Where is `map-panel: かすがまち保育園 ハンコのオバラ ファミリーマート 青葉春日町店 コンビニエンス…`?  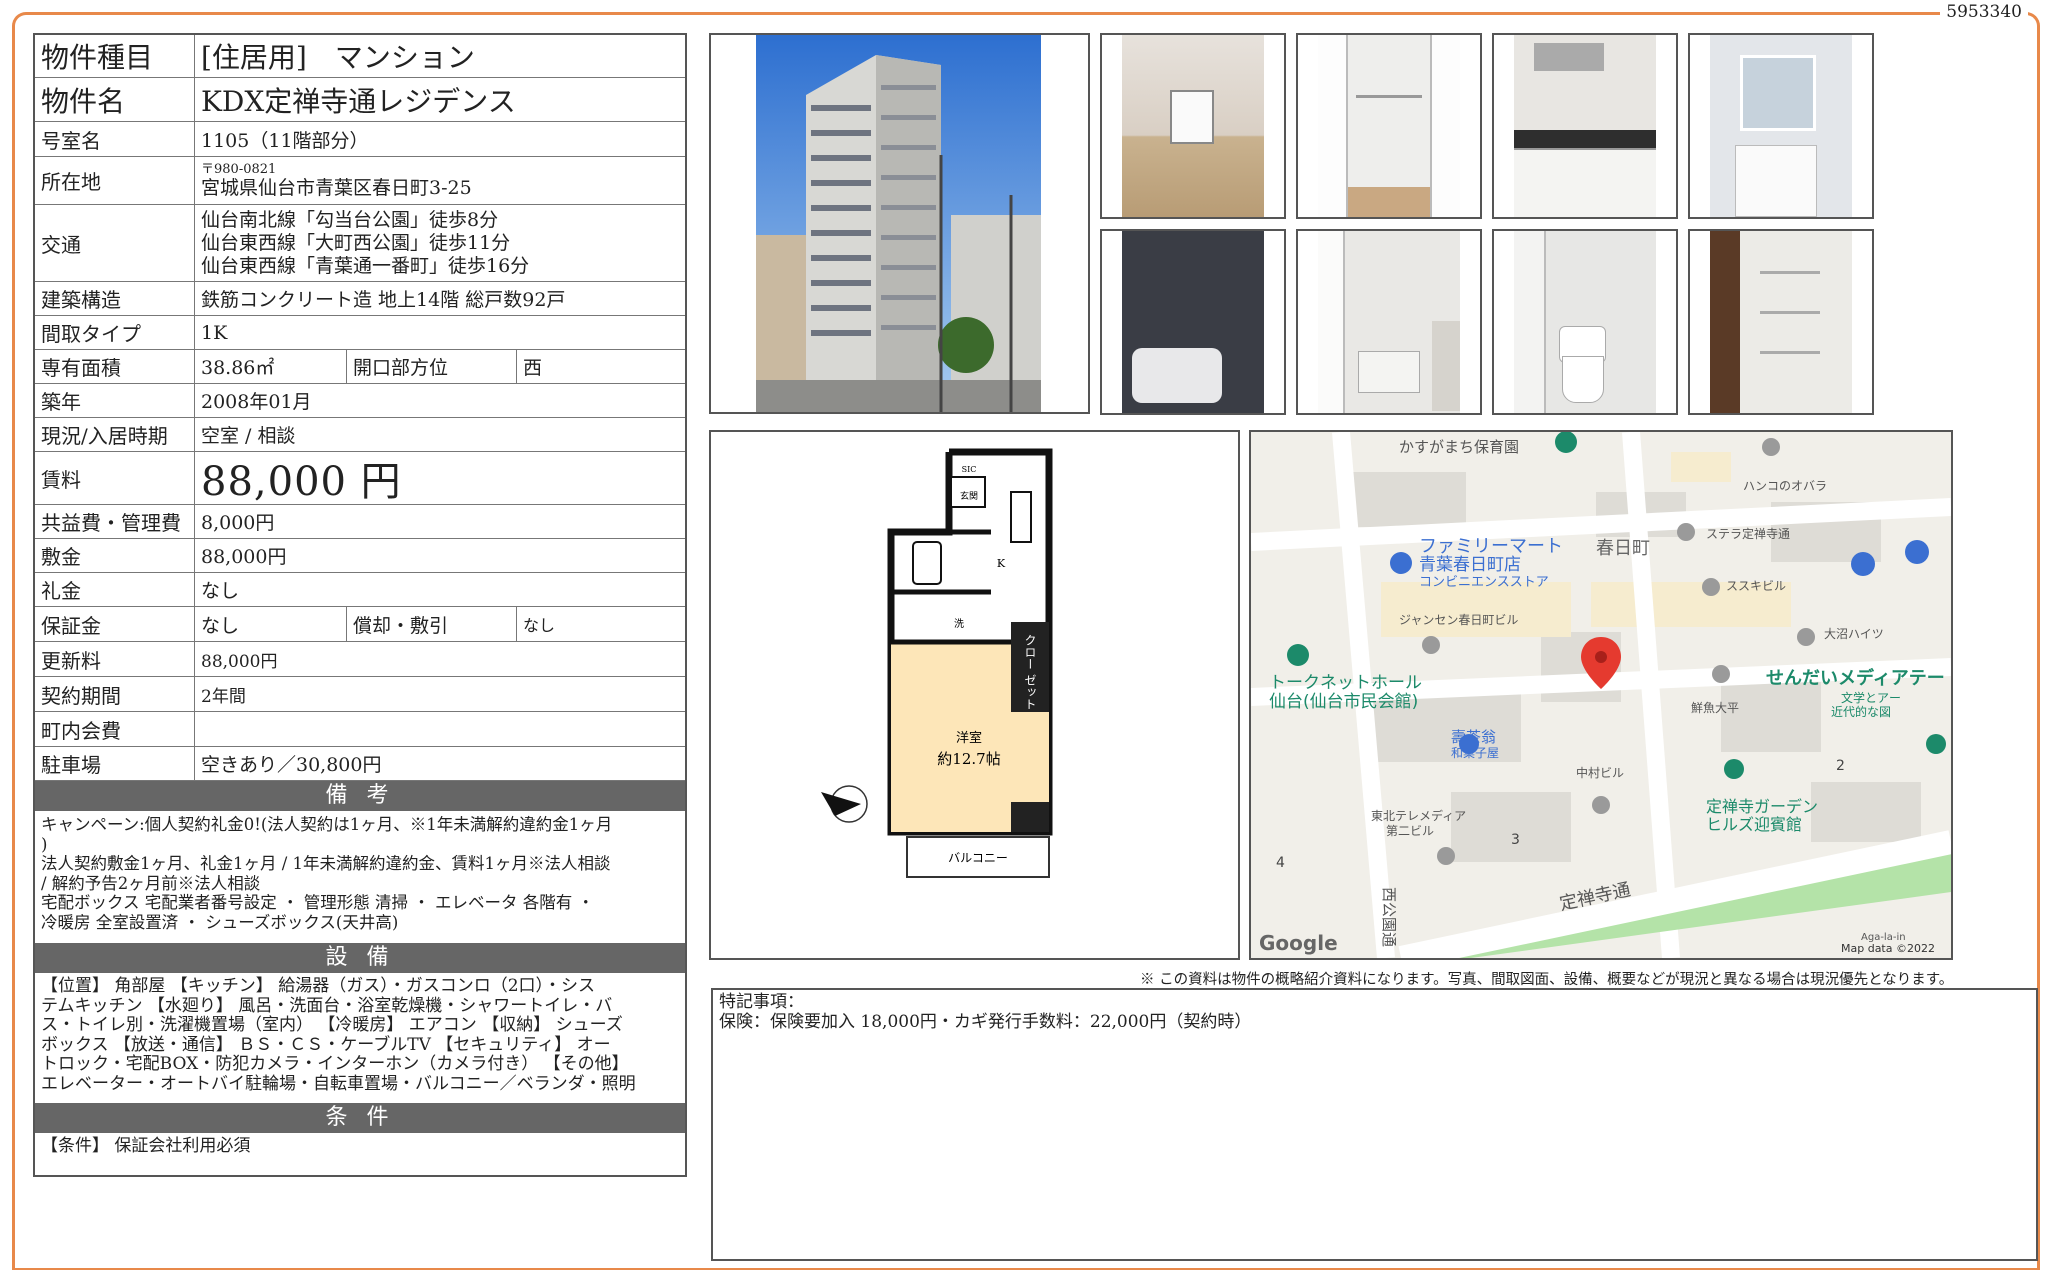 map-panel: かすがまち保育園 ハンコのオバラ ファミリーマート 青葉春日町店 コンビニエンス… is located at coordinates (1601, 695).